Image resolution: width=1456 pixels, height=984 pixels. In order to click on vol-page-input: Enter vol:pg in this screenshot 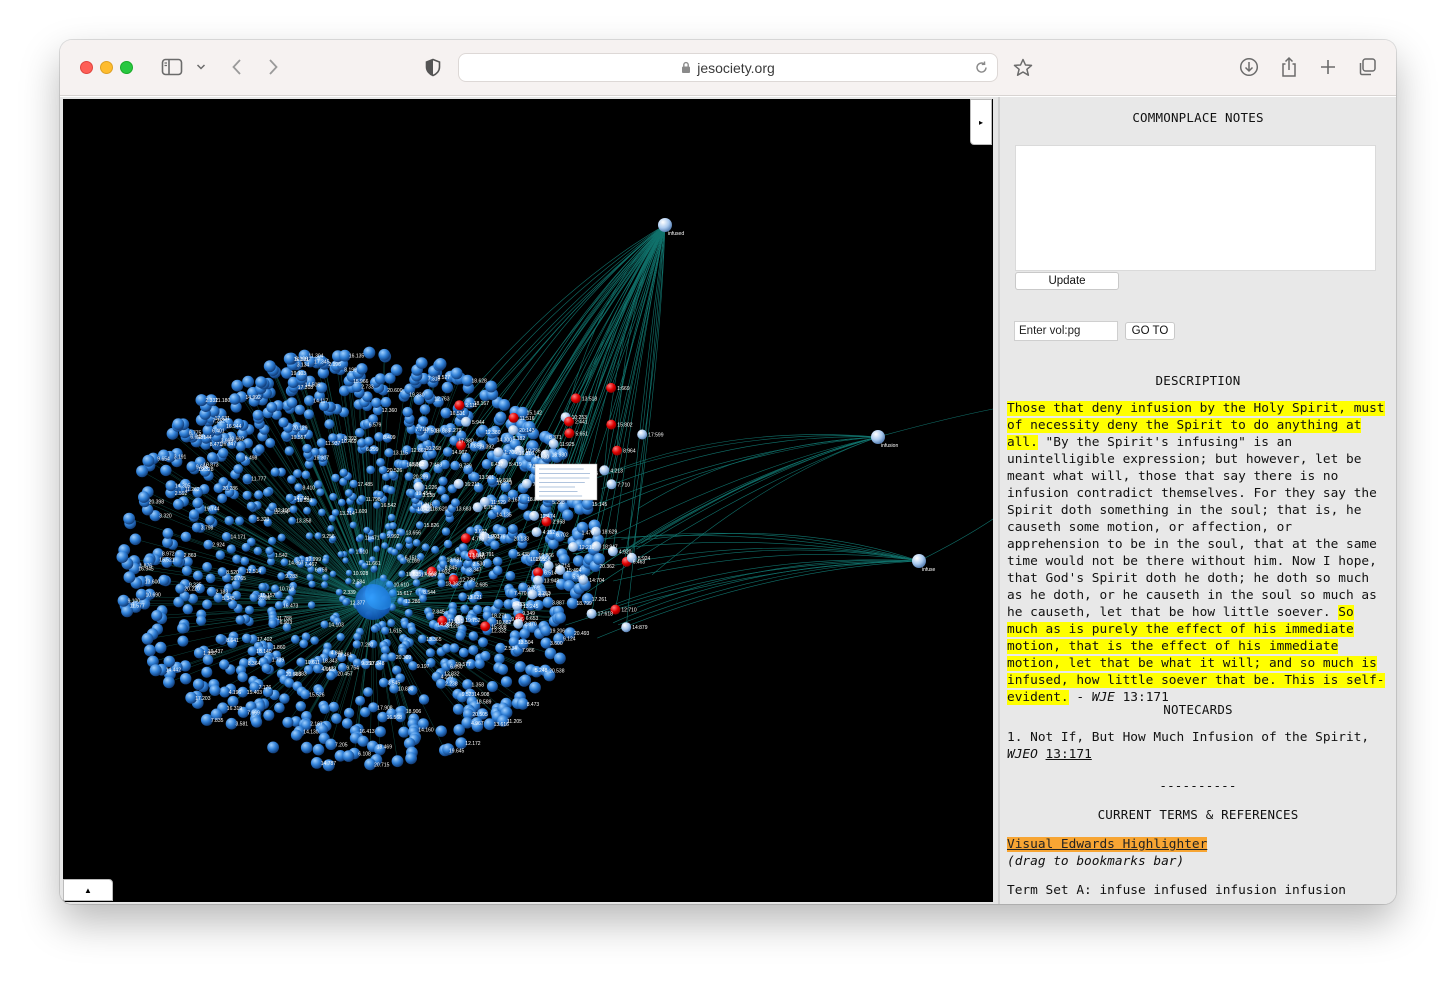, I will do `click(1066, 331)`.